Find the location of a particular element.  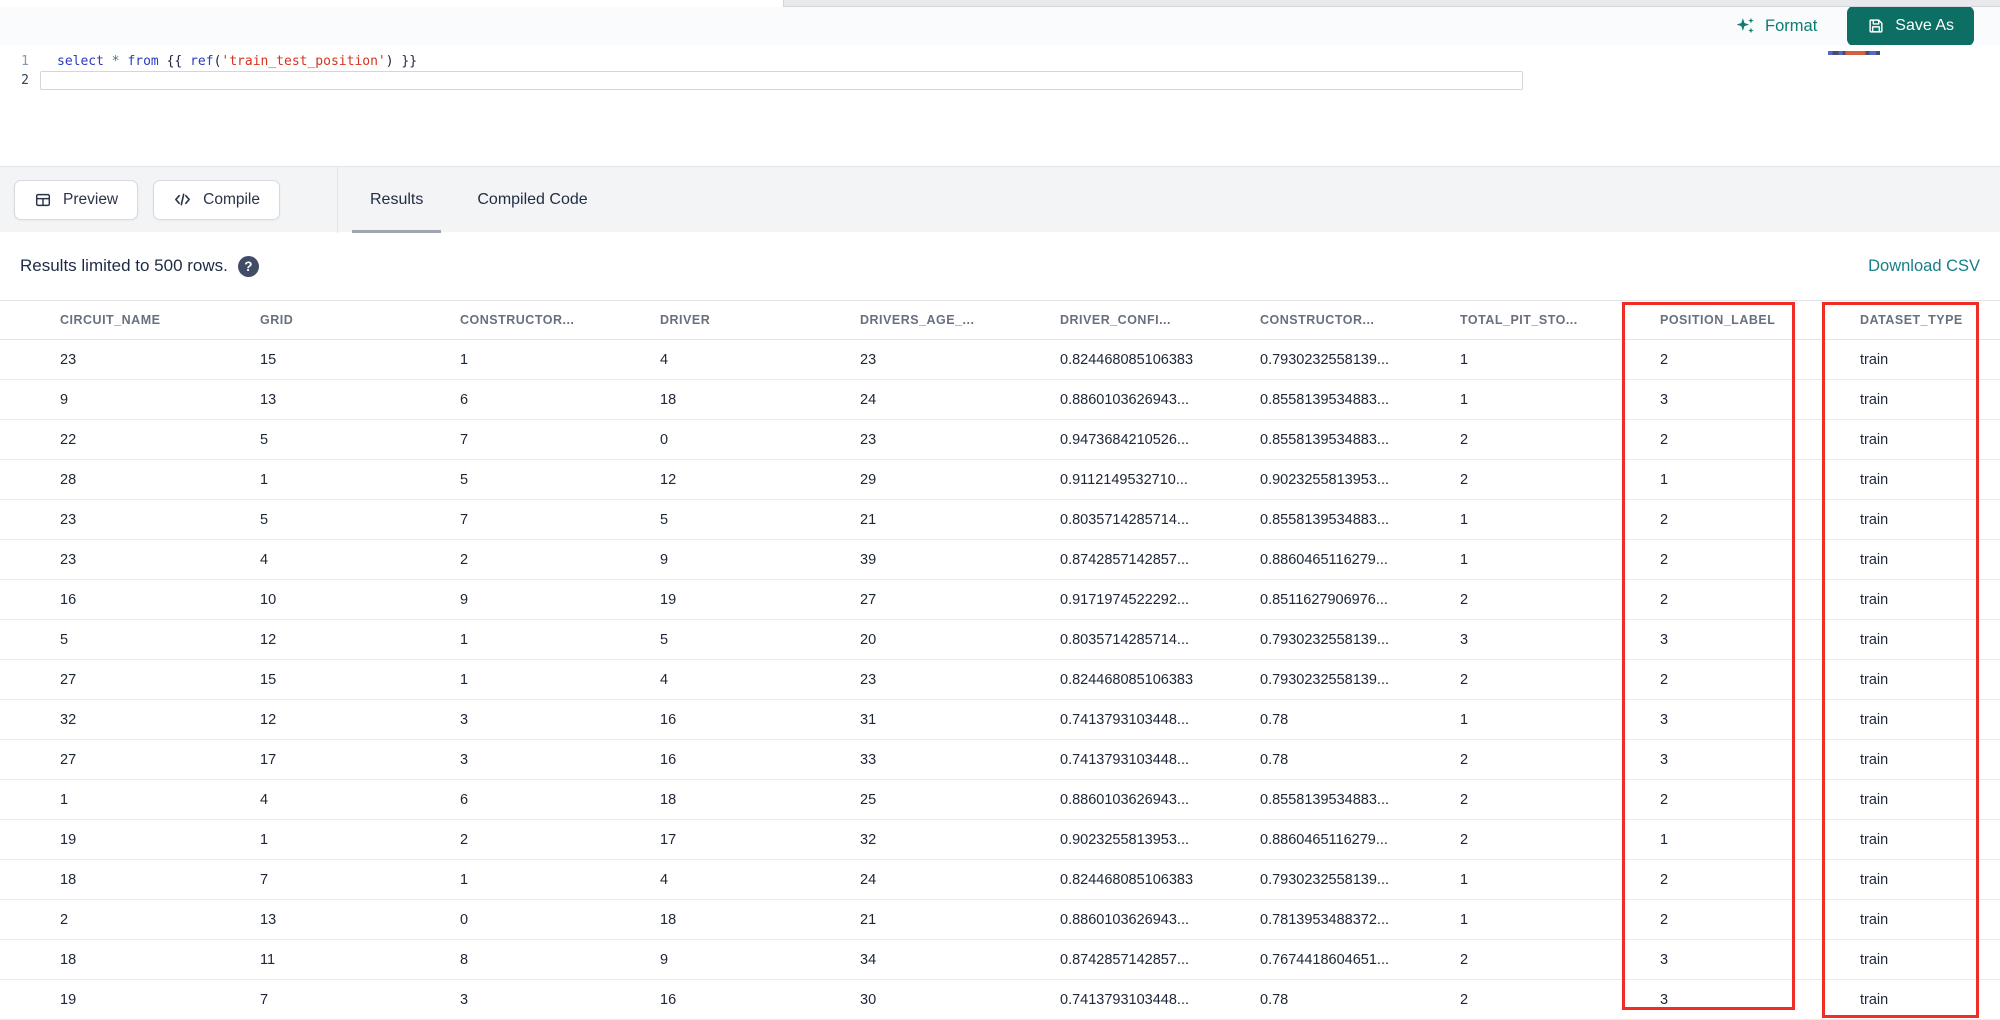

table-cell: 10 is located at coordinates (300, 599).